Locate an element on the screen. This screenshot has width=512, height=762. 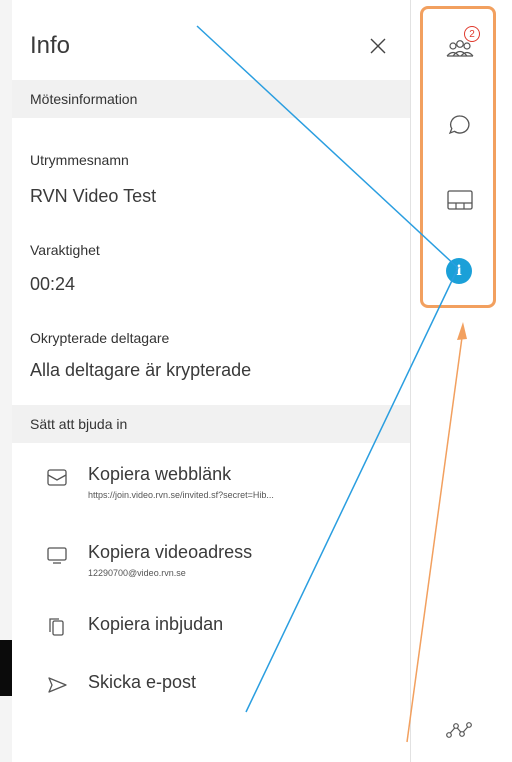
panel-divider is located at coordinates (410, 381).